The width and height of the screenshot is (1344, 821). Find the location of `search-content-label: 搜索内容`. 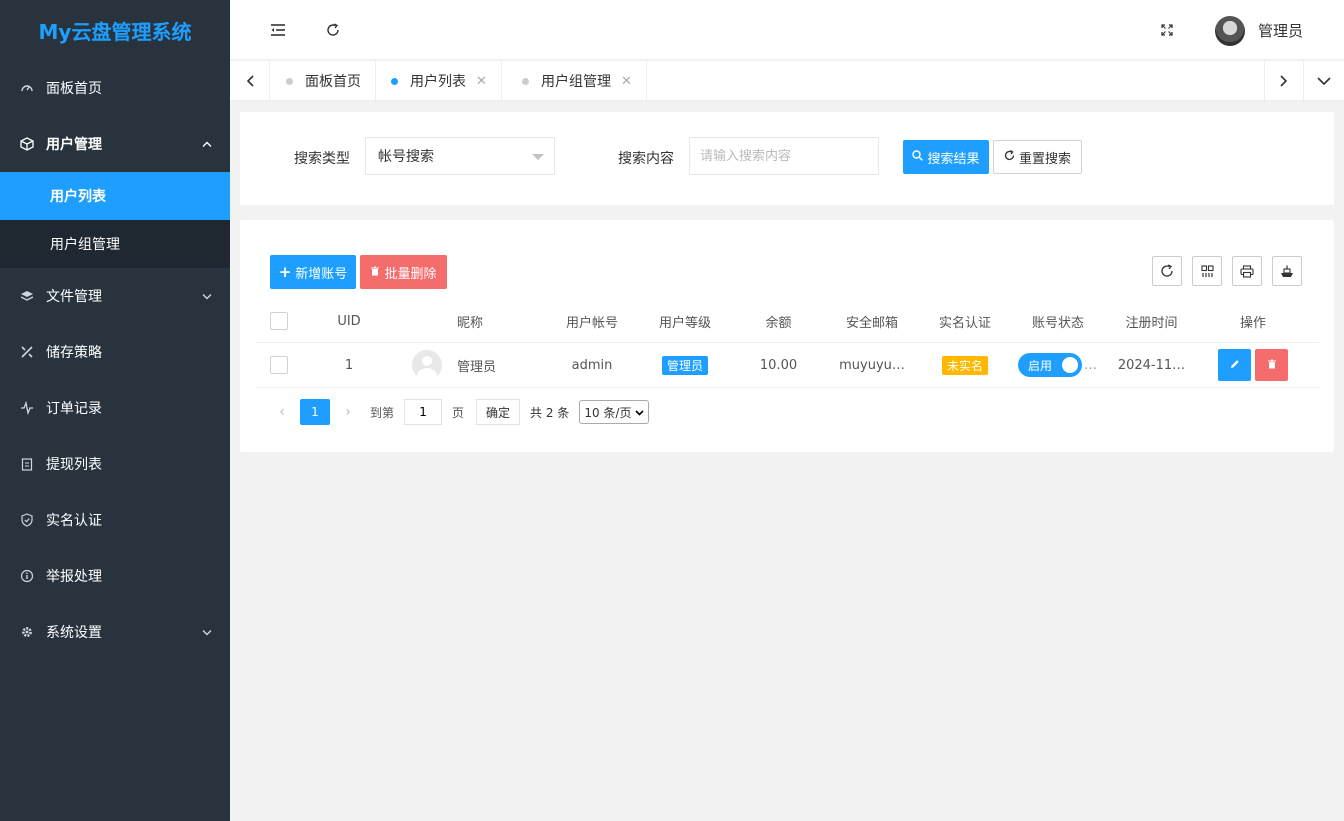

search-content-label: 搜索内容 is located at coordinates (646, 159).